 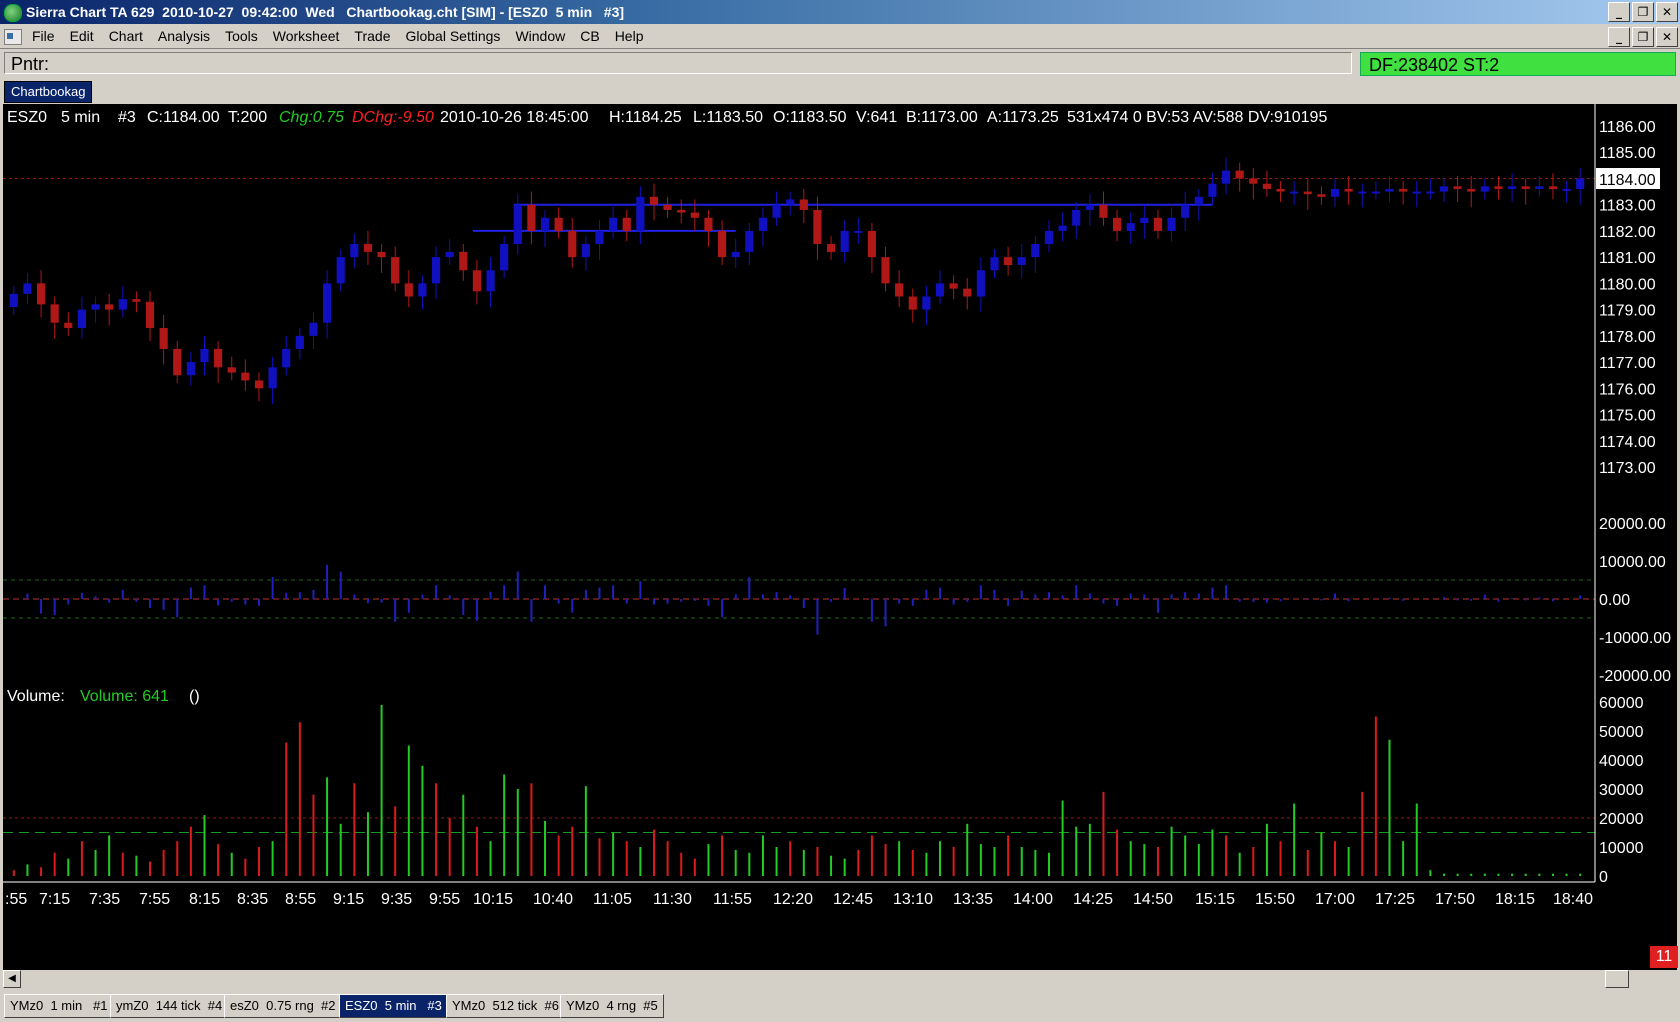 I want to click on pointer-bar: Pntr: DF:238402 ST:2, so click(x=840, y=64).